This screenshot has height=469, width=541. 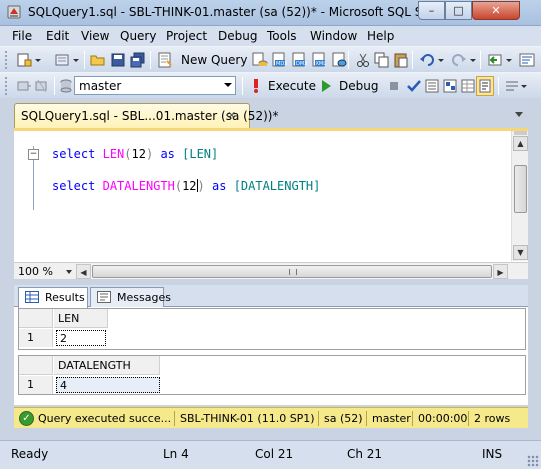 What do you see at coordinates (165, 60) in the screenshot?
I see `new-query-icon` at bounding box center [165, 60].